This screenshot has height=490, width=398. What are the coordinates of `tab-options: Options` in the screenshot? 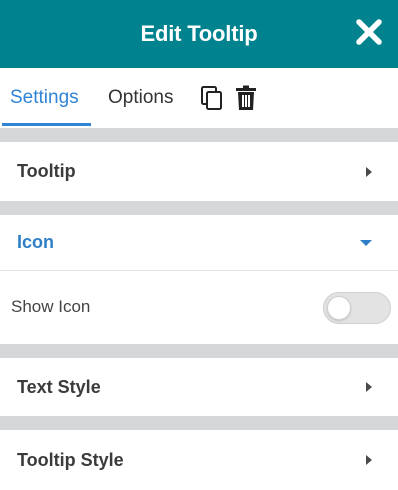 It's located at (142, 98).